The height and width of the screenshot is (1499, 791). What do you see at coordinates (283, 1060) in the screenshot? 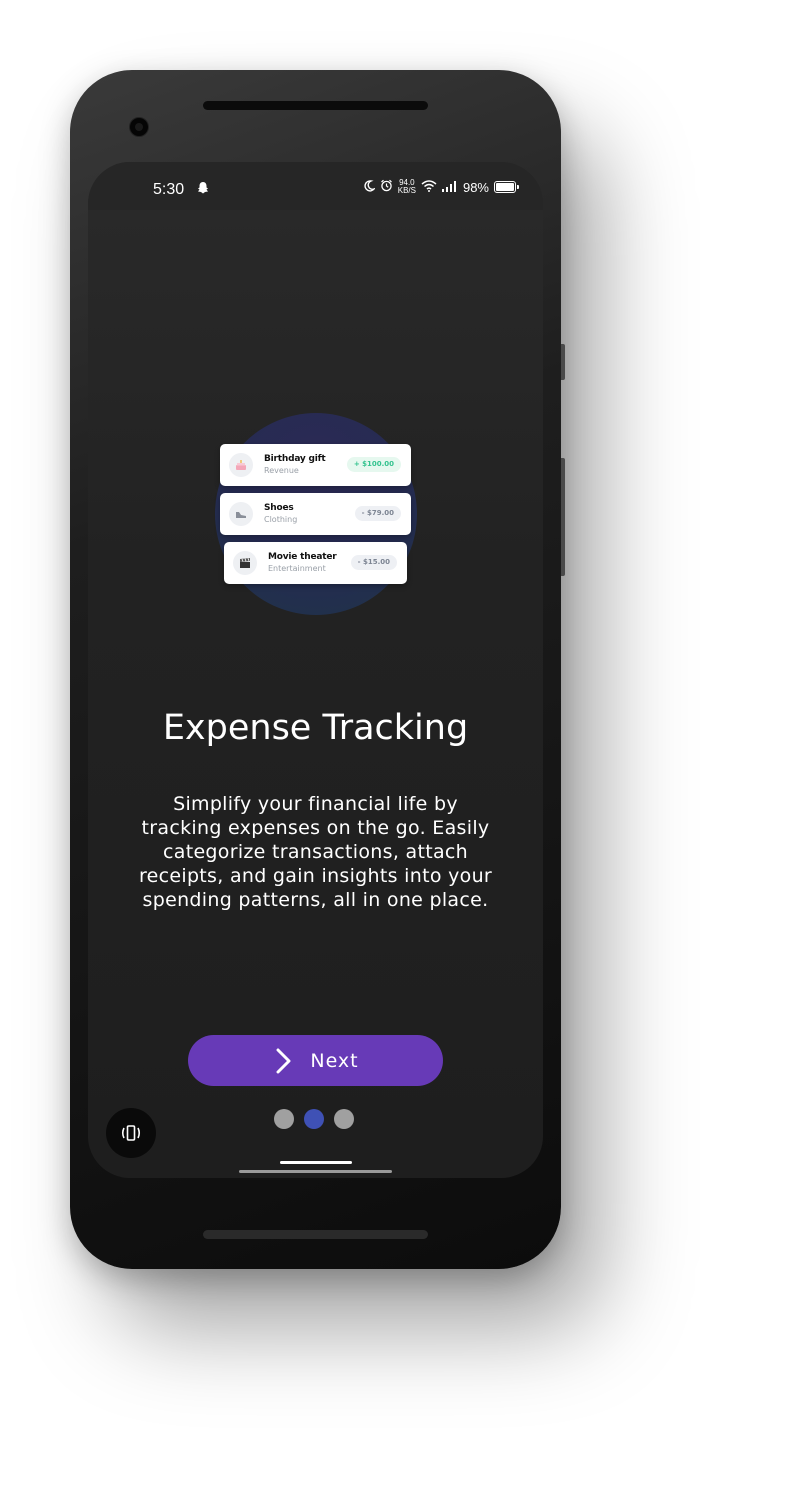
I see `chevron-right-icon` at bounding box center [283, 1060].